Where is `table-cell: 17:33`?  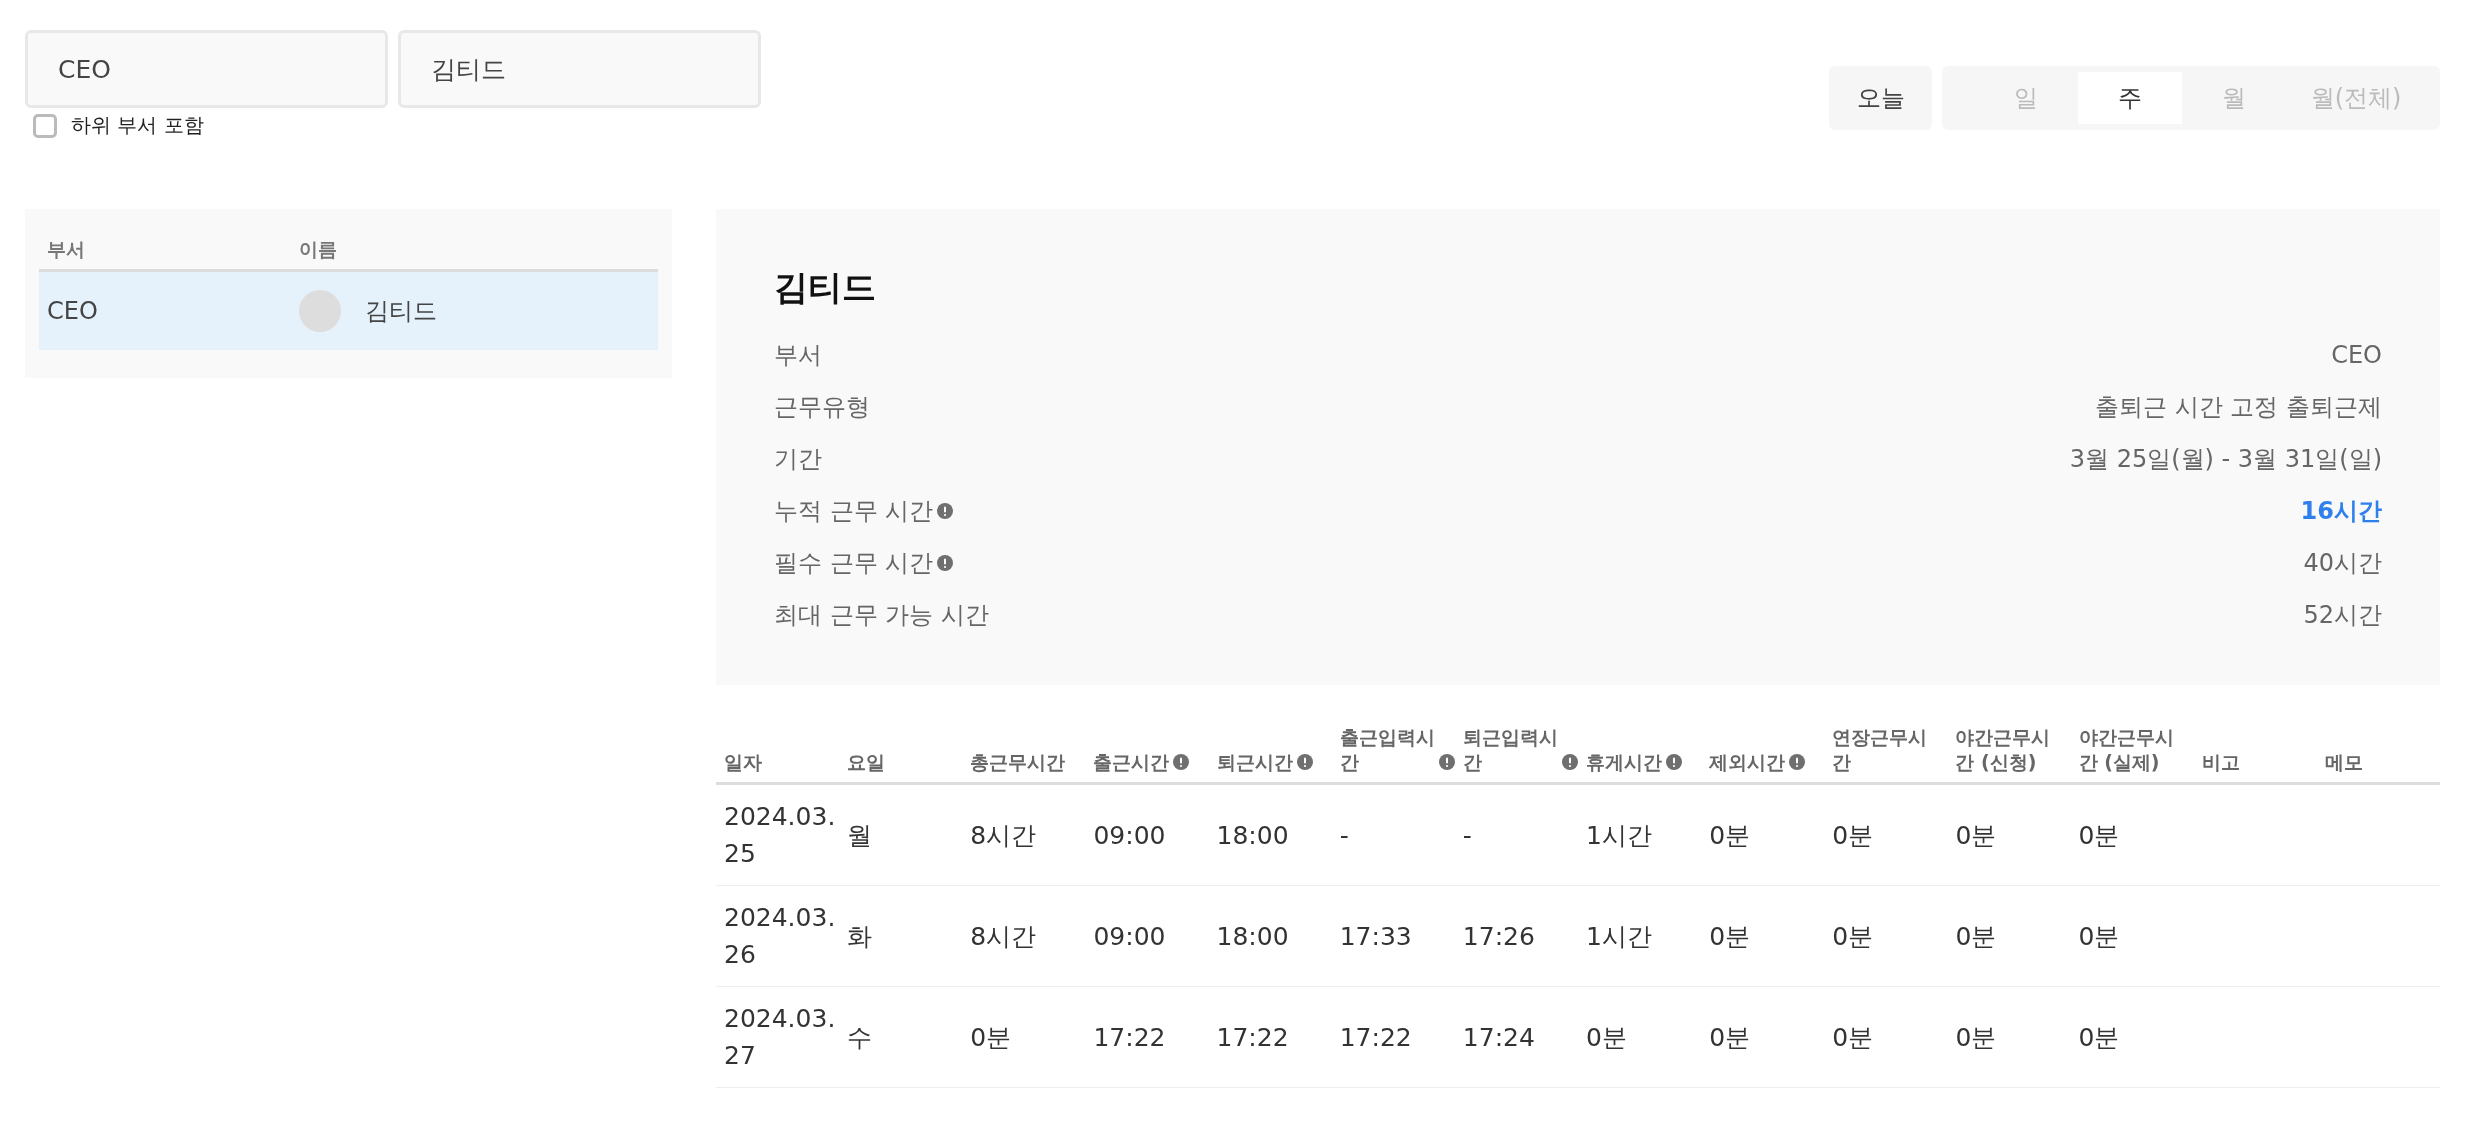
table-cell: 17:33 is located at coordinates (1375, 936).